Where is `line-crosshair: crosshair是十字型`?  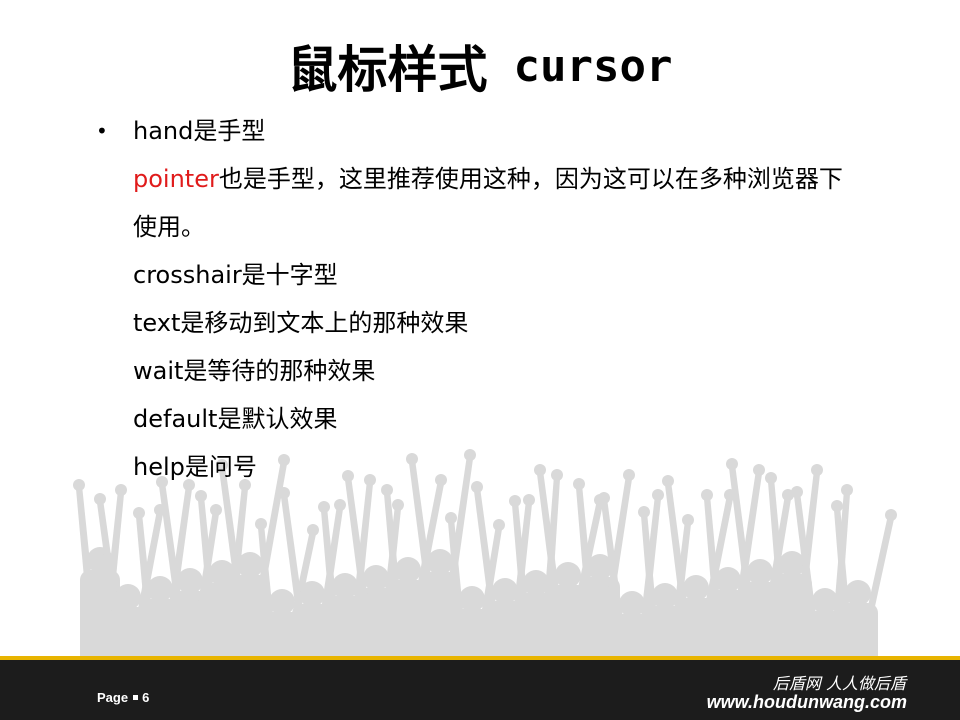
line-crosshair: crosshair是十字型 is located at coordinates (521, 275).